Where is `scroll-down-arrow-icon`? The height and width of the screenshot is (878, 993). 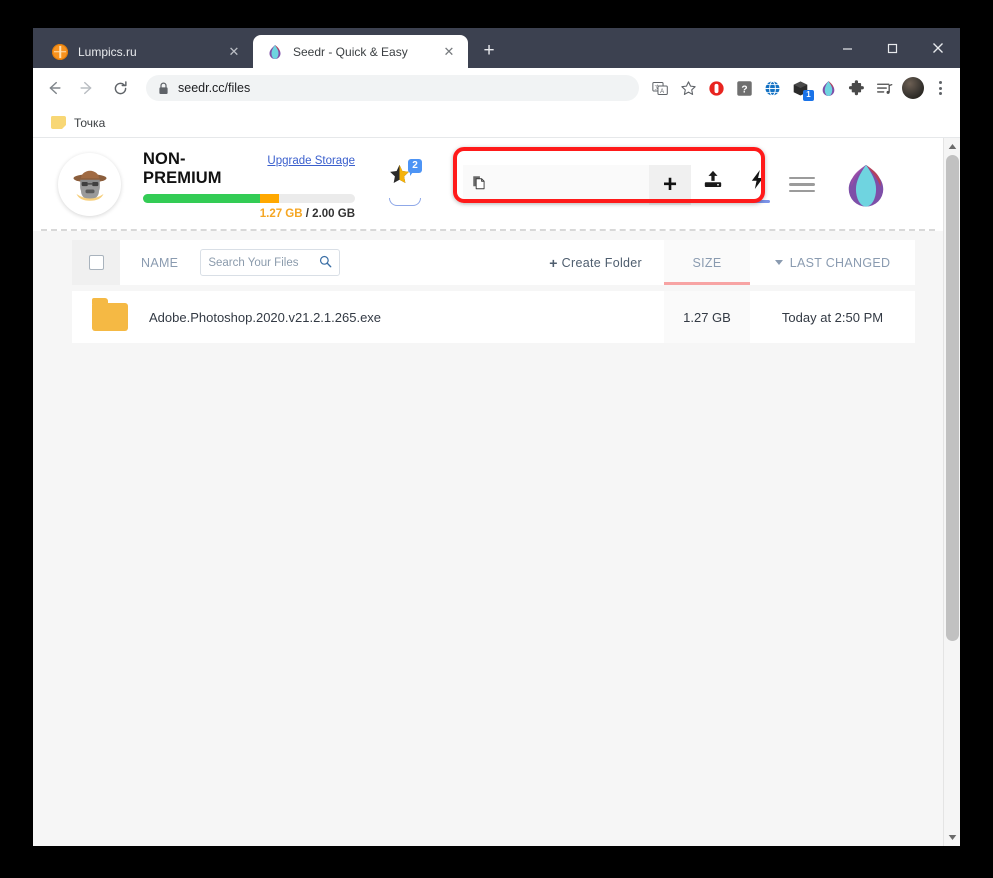
scroll-down-arrow-icon is located at coordinates (952, 837).